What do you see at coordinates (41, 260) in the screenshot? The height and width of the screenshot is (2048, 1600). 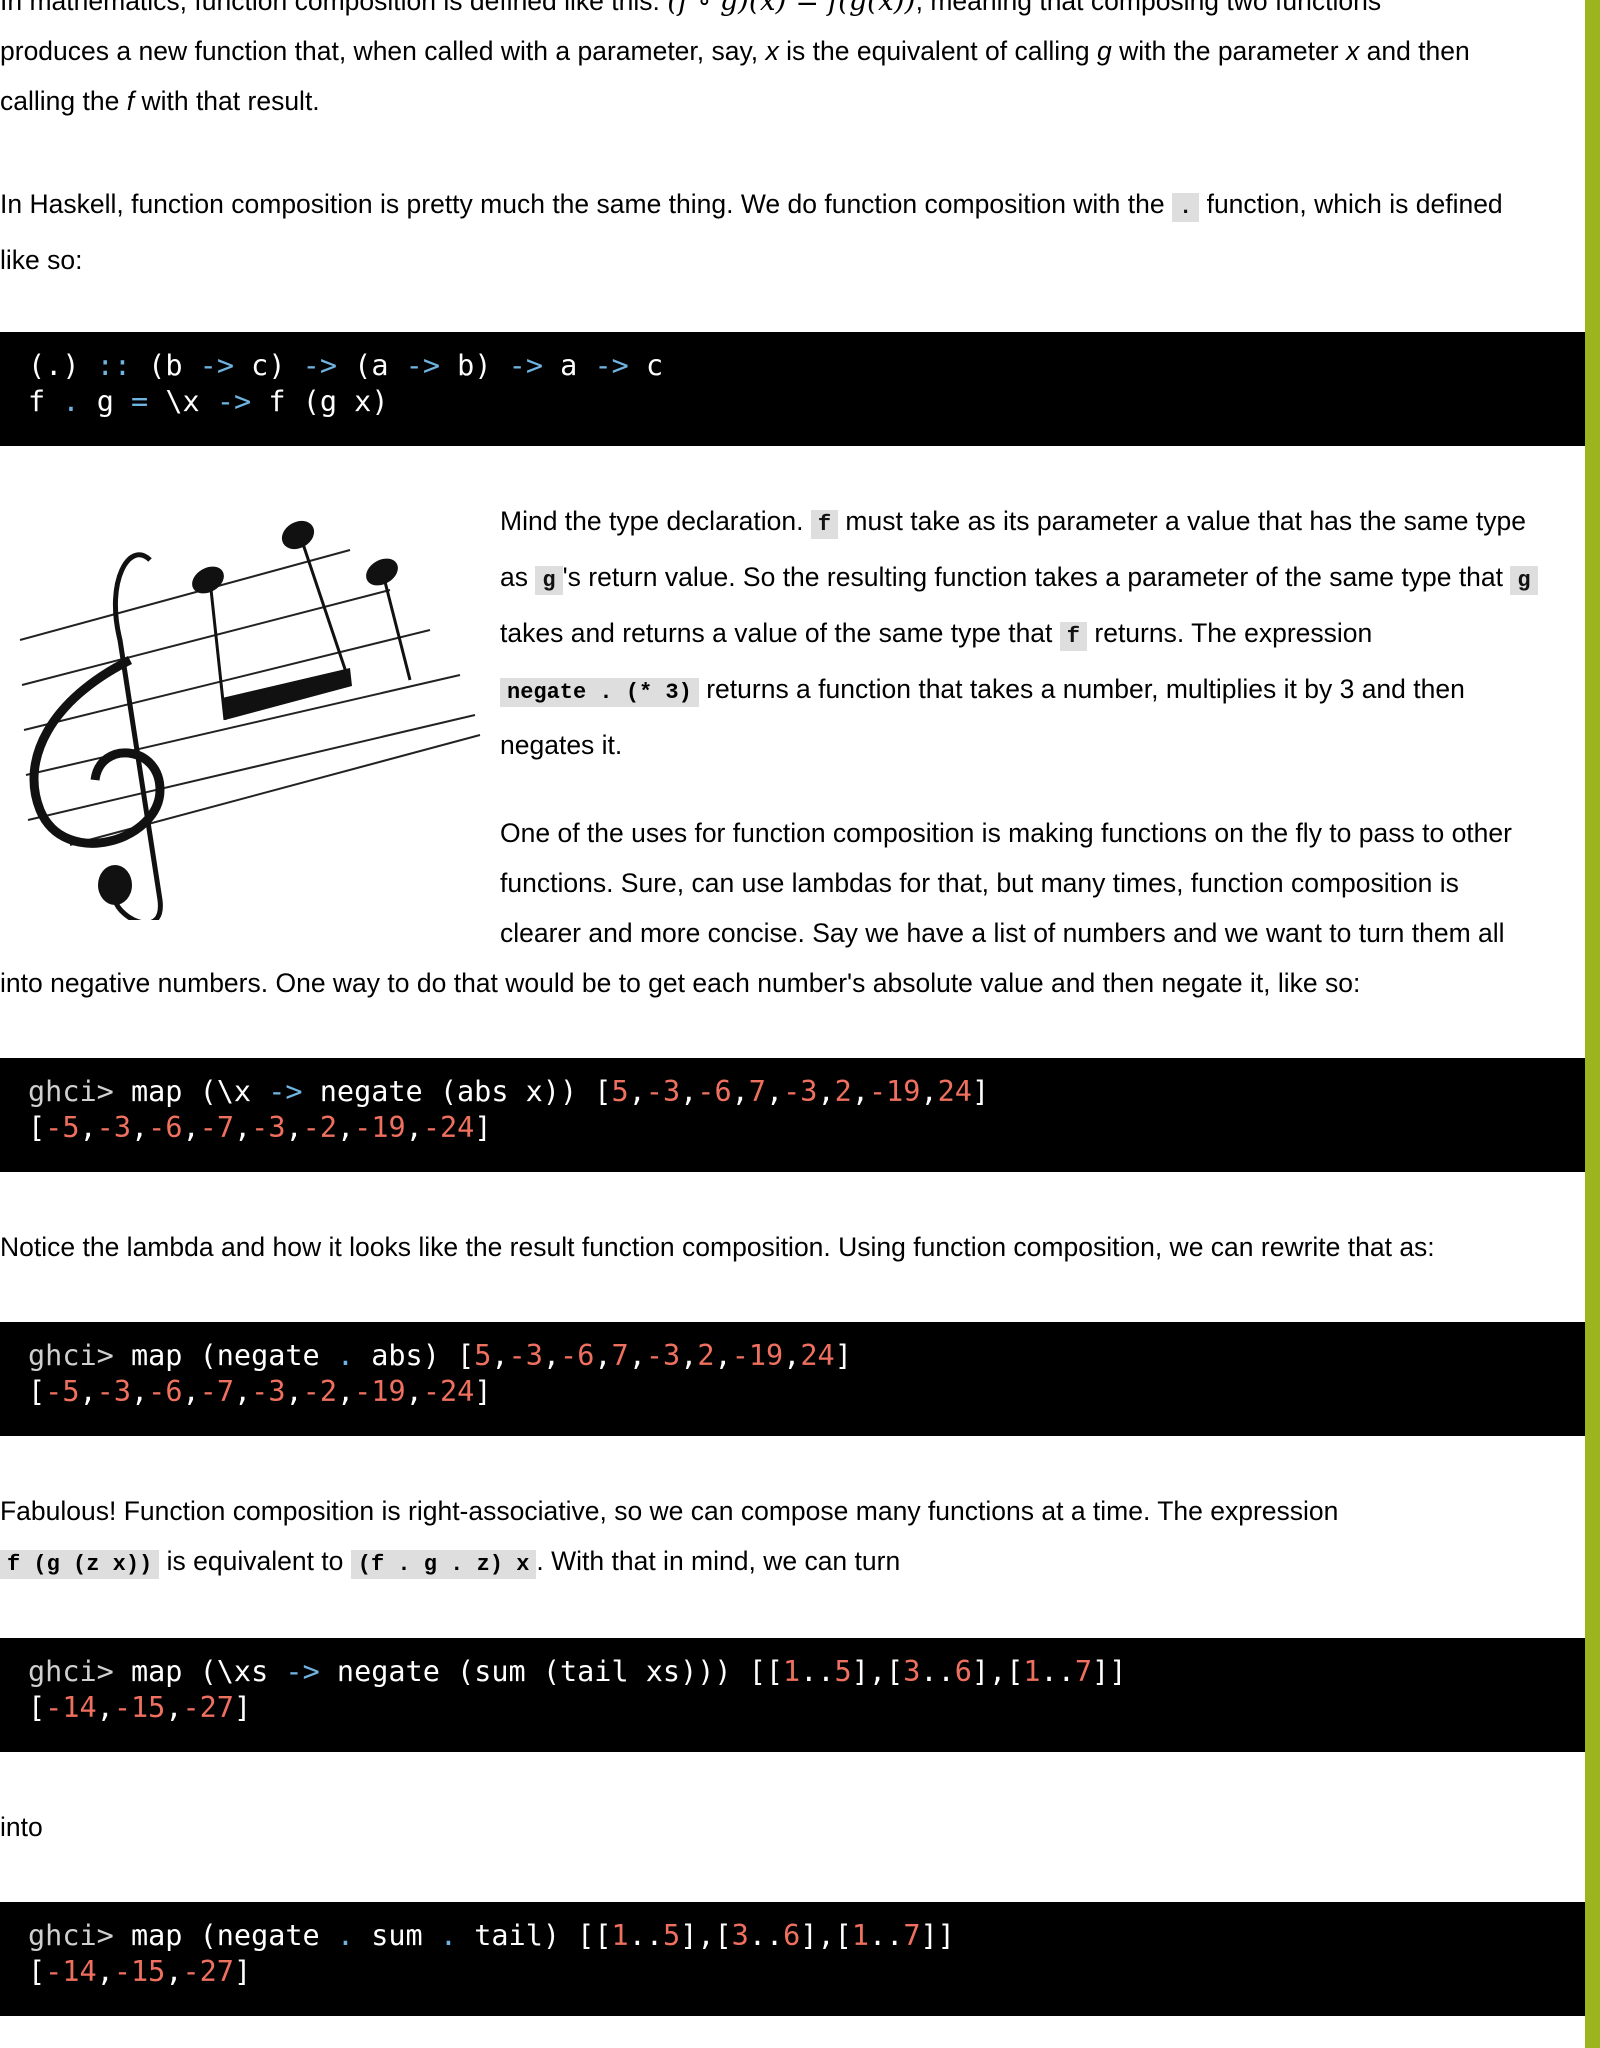 I see `text: like so:` at bounding box center [41, 260].